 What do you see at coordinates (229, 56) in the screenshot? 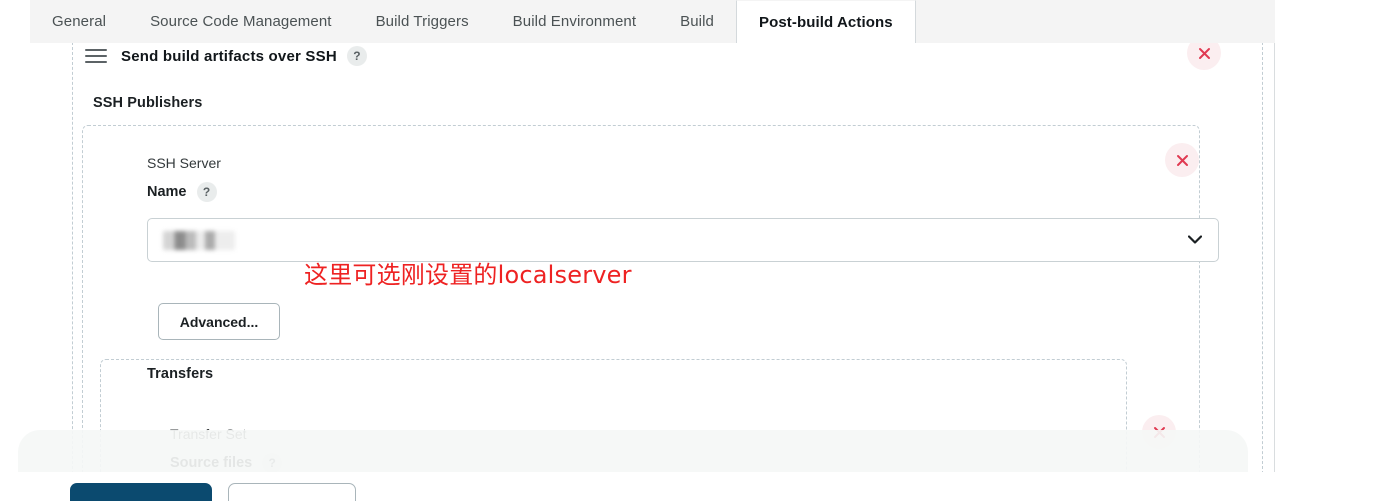
I see `action-title: Send build artifacts over SSH` at bounding box center [229, 56].